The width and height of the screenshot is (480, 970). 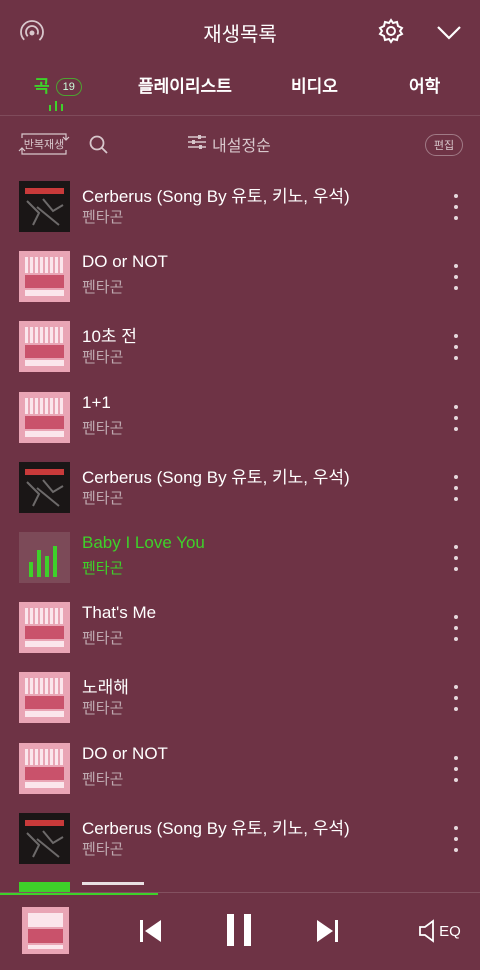 What do you see at coordinates (68, 87) in the screenshot?
I see `tab-songs-count-badge: 19` at bounding box center [68, 87].